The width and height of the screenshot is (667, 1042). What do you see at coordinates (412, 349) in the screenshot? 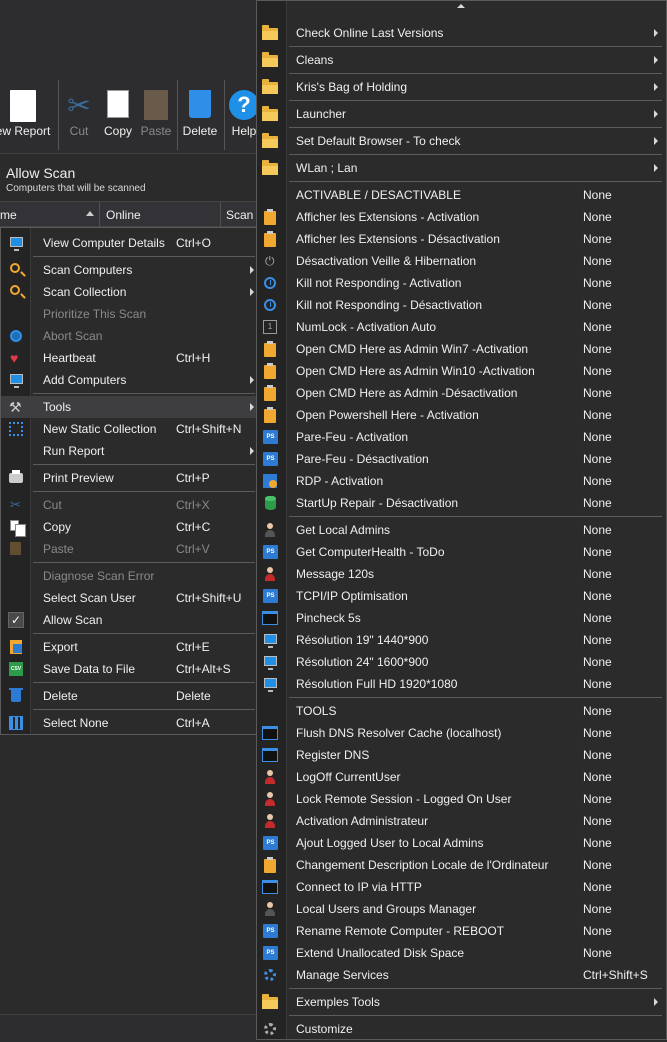
I see `menu-item-label: Open CMD Here as Admin Win7 -Activation` at bounding box center [412, 349].